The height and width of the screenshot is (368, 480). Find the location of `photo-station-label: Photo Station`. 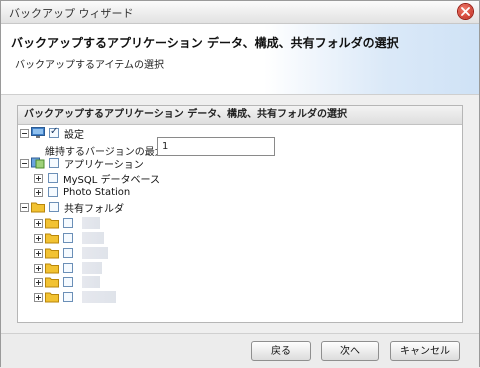

photo-station-label: Photo Station is located at coordinates (97, 192).